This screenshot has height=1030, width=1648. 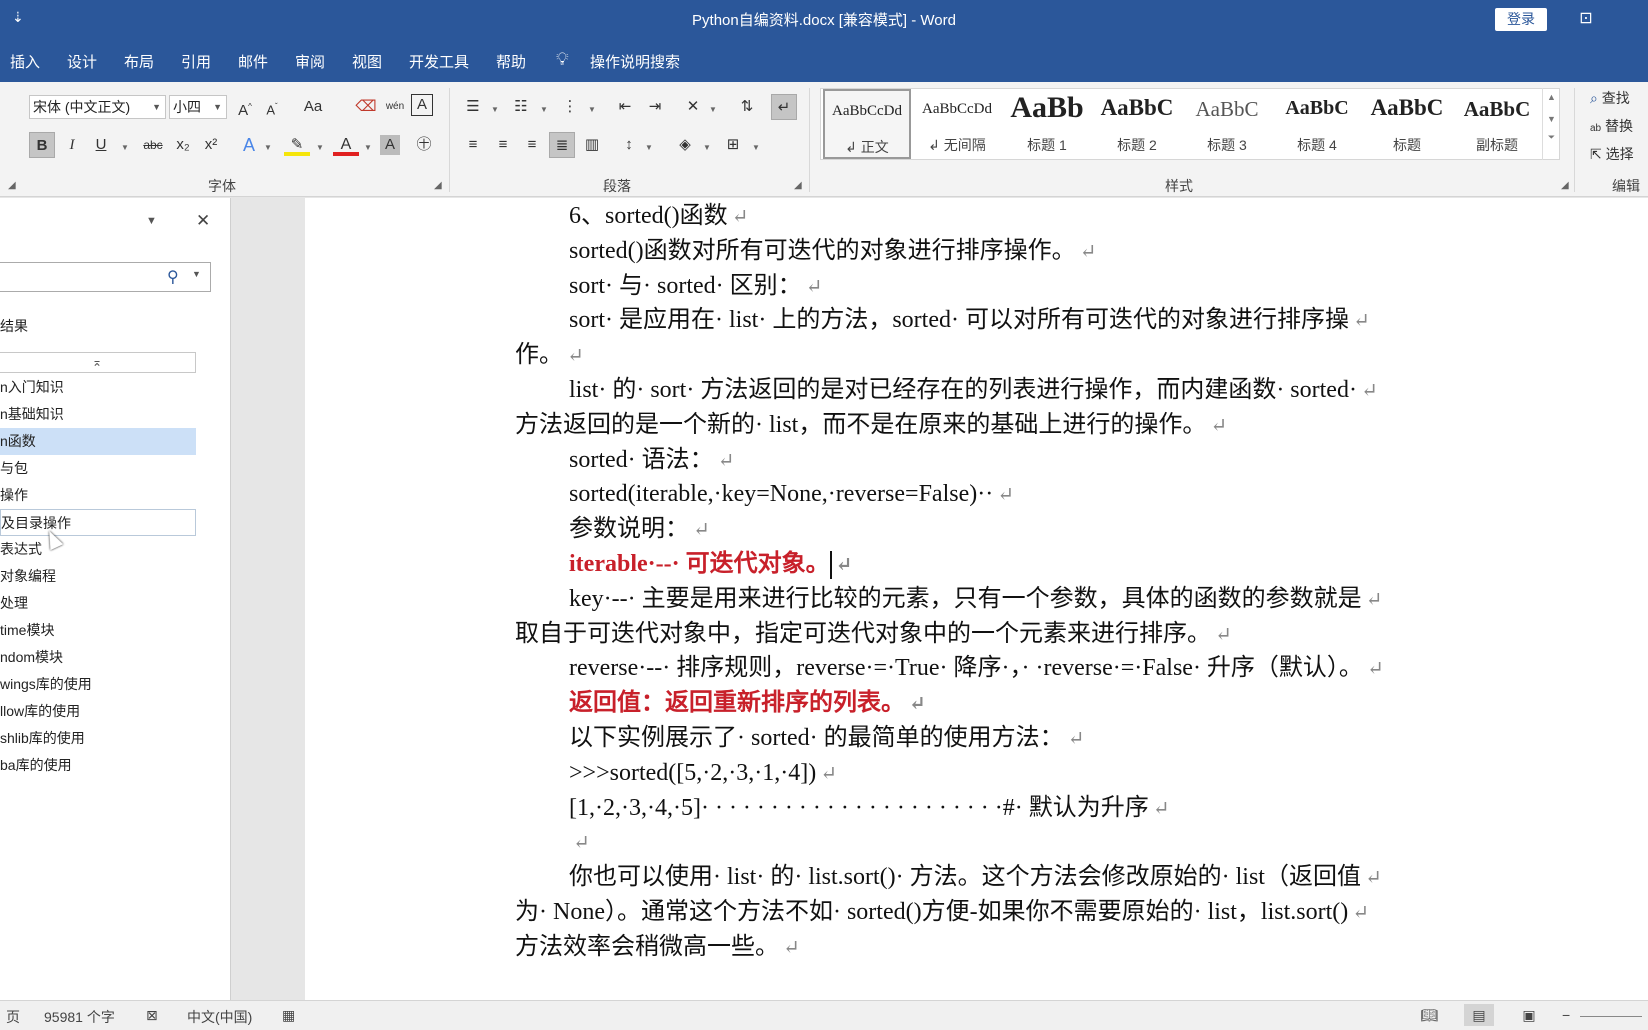 What do you see at coordinates (297, 144) in the screenshot?
I see `highlight-icon: ✎` at bounding box center [297, 144].